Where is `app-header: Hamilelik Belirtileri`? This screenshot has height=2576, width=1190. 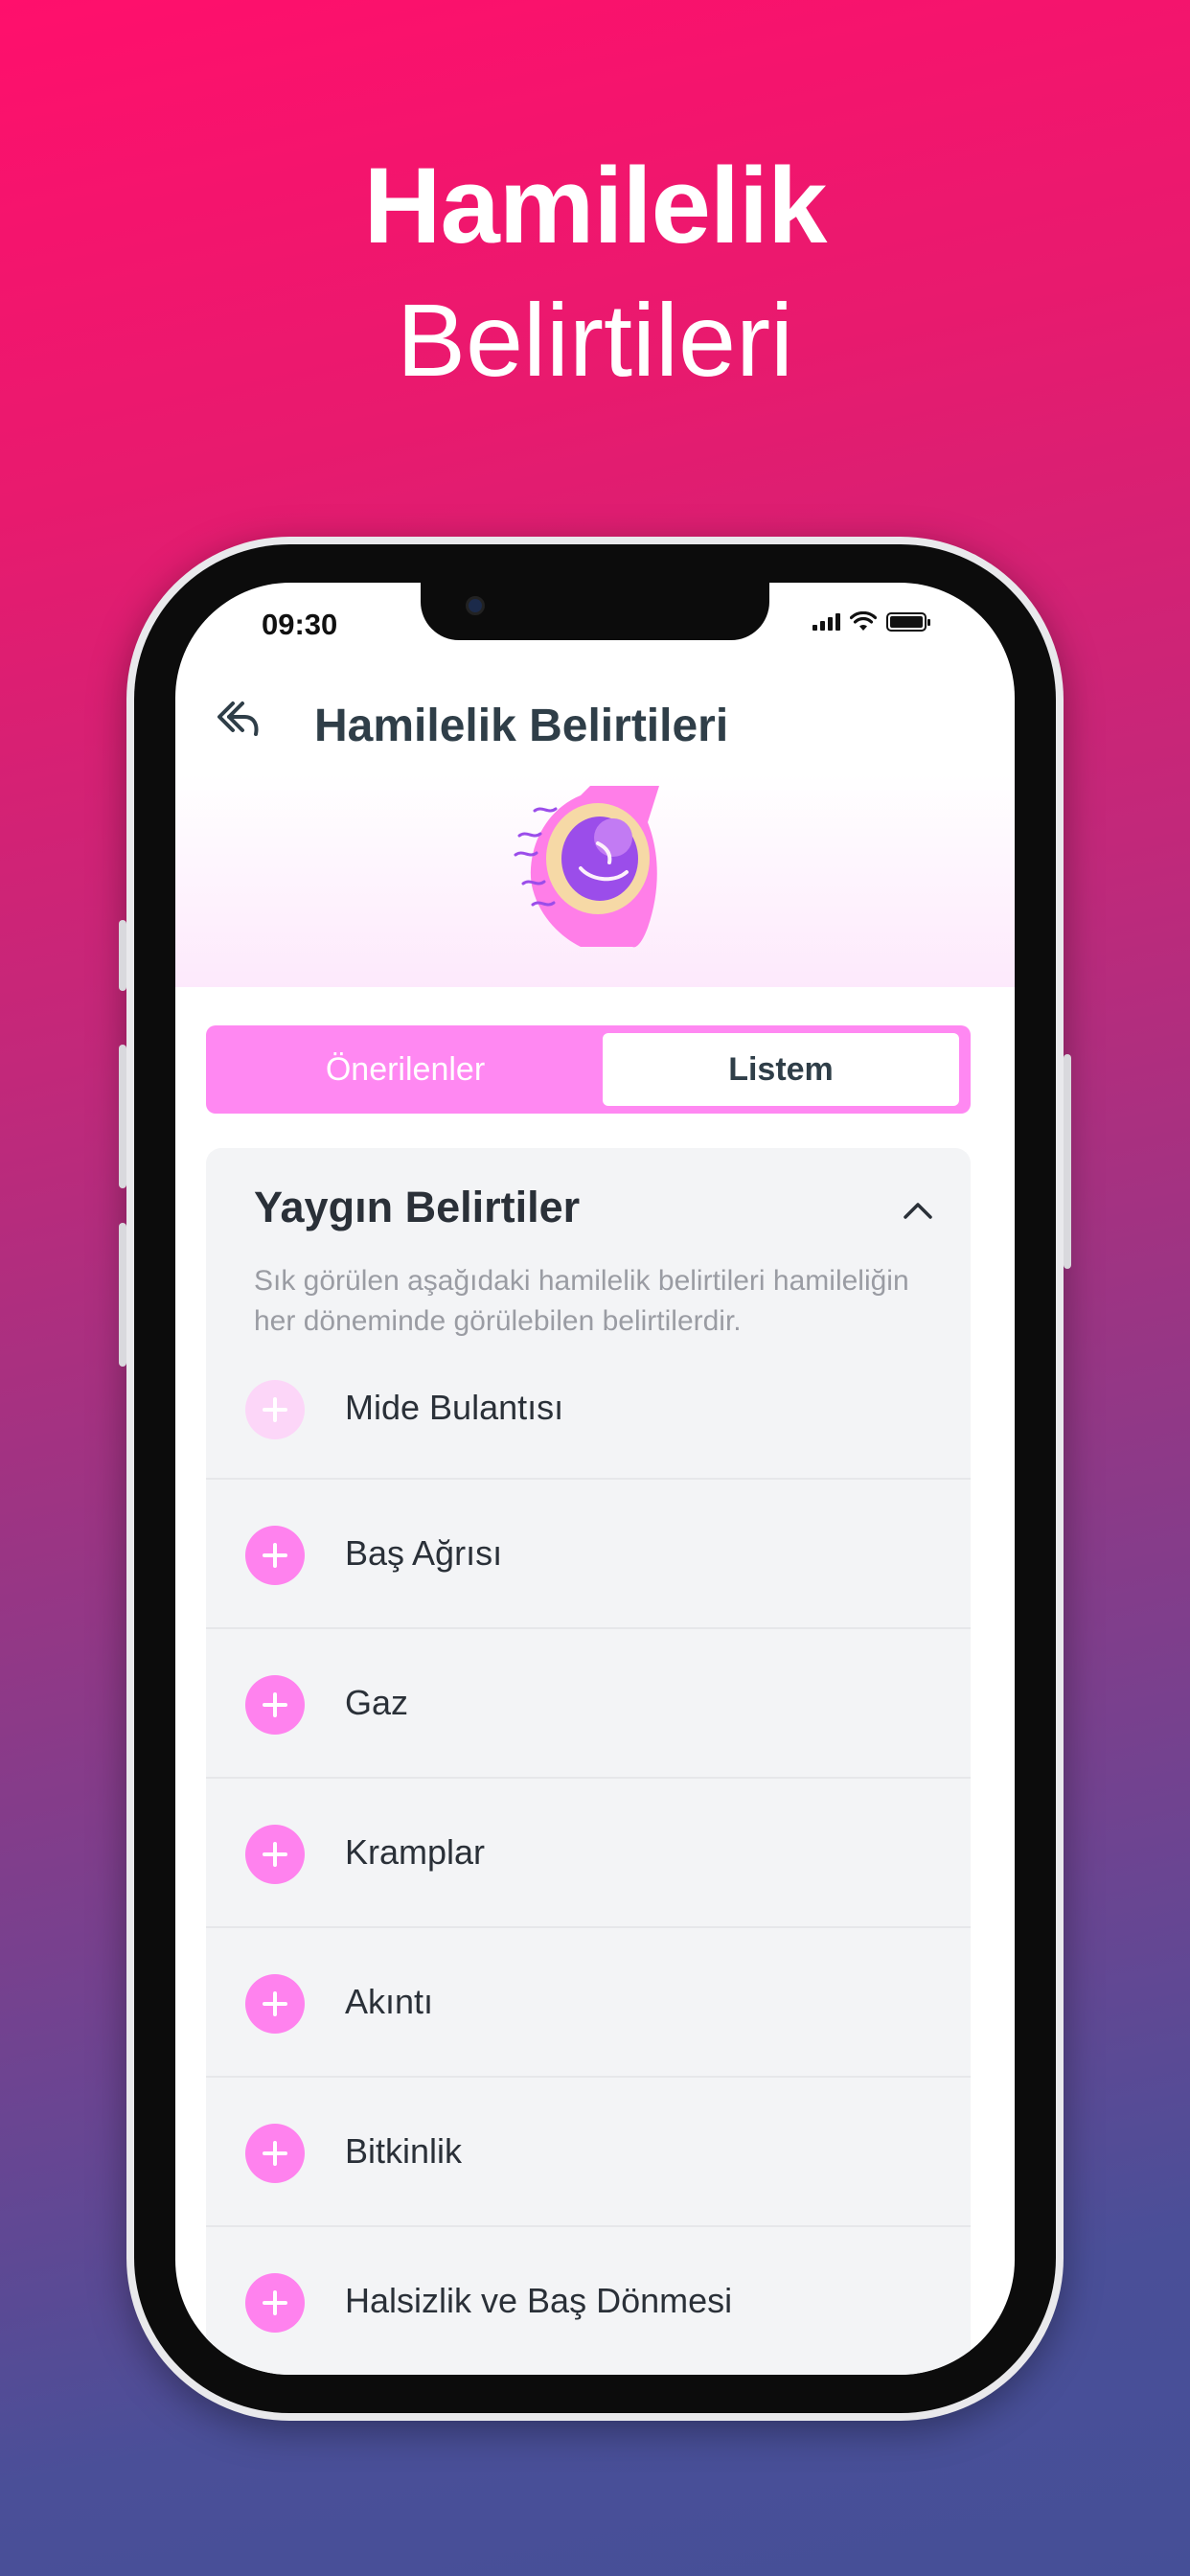
app-header: Hamilelik Belirtileri is located at coordinates (595, 726).